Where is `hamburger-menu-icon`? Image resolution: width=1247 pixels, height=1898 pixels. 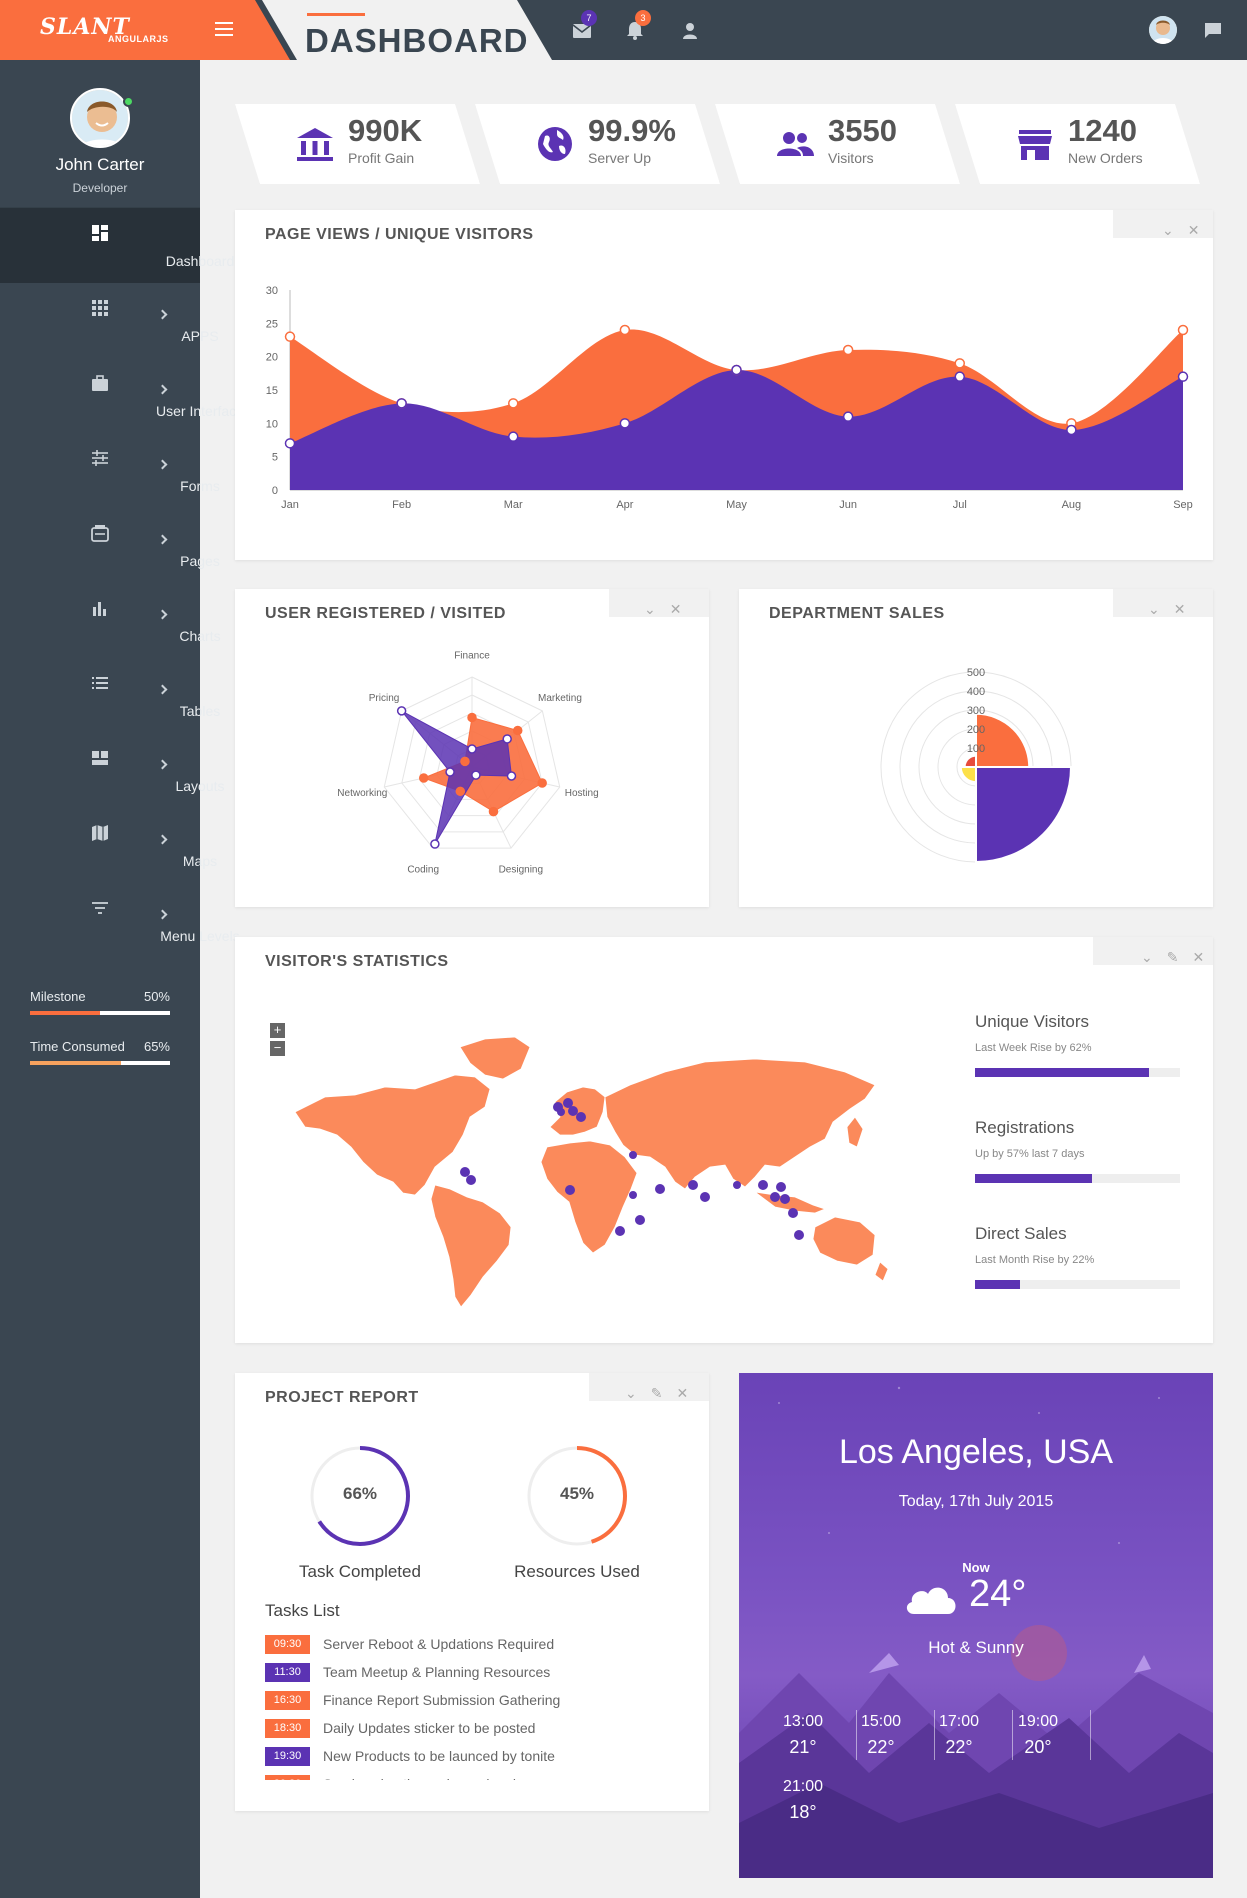 hamburger-menu-icon is located at coordinates (224, 29).